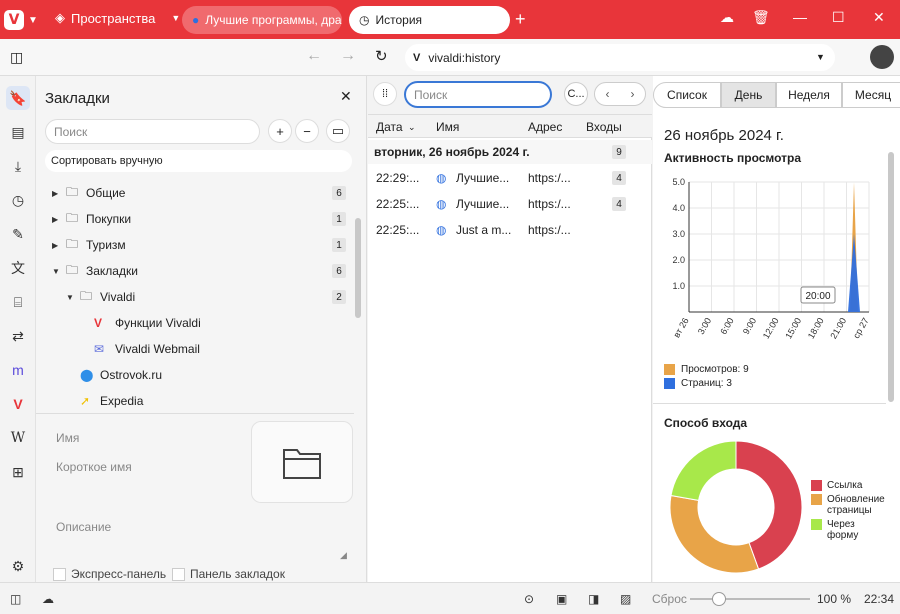 This screenshot has height=614, width=900. Describe the element at coordinates (429, 20) in the screenshot. I see `tab-history: ◷ История` at that location.